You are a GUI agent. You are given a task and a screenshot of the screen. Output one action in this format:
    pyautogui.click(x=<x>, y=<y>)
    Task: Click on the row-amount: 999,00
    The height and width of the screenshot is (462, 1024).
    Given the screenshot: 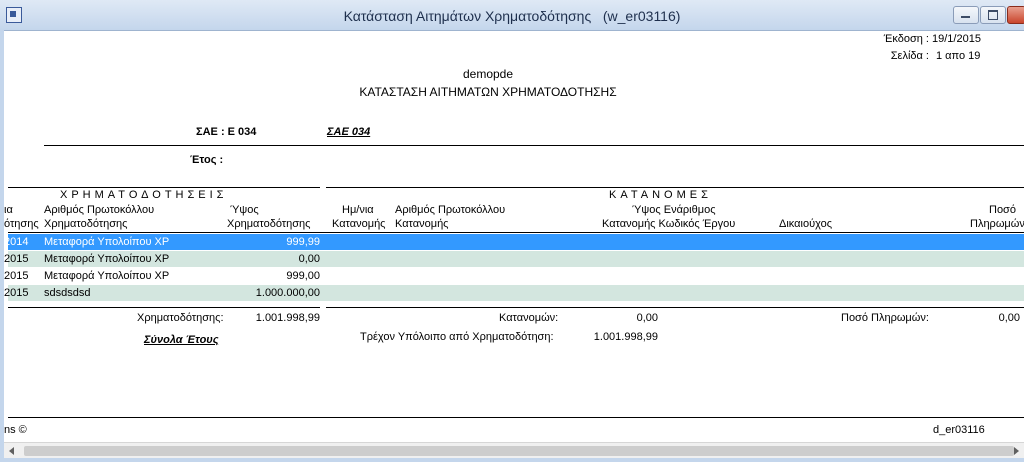 What is the action you would take?
    pyautogui.click(x=303, y=276)
    